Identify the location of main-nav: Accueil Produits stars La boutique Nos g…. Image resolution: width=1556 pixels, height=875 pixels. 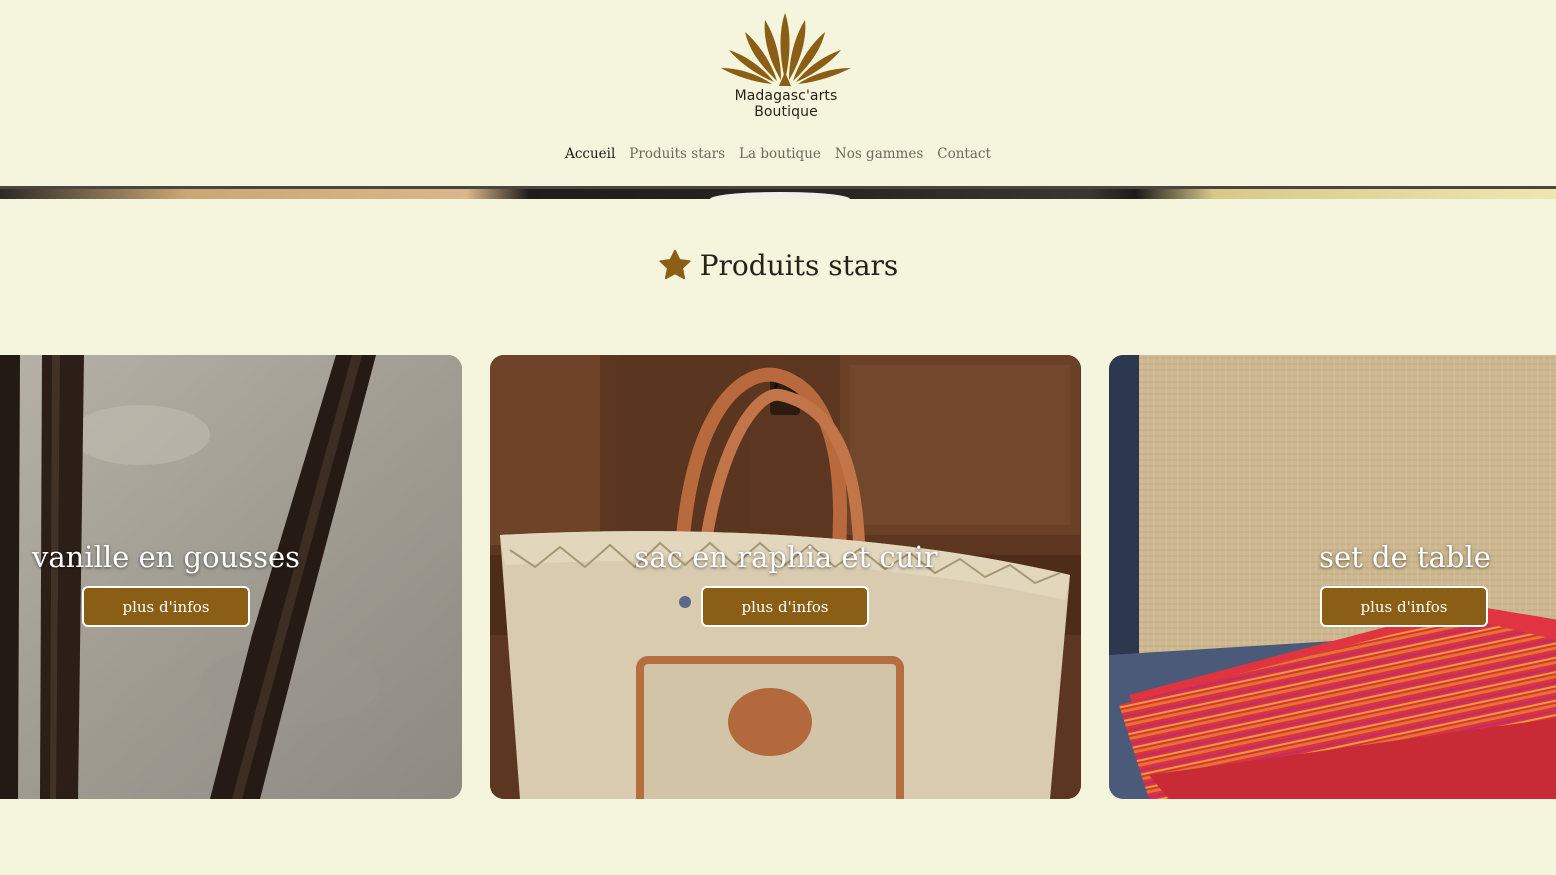
(778, 154).